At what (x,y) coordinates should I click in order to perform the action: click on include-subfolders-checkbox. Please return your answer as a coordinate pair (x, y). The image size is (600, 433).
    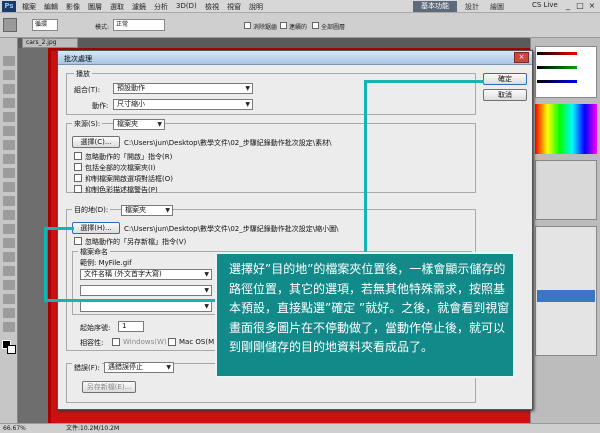
    Looking at the image, I should click on (78, 167).